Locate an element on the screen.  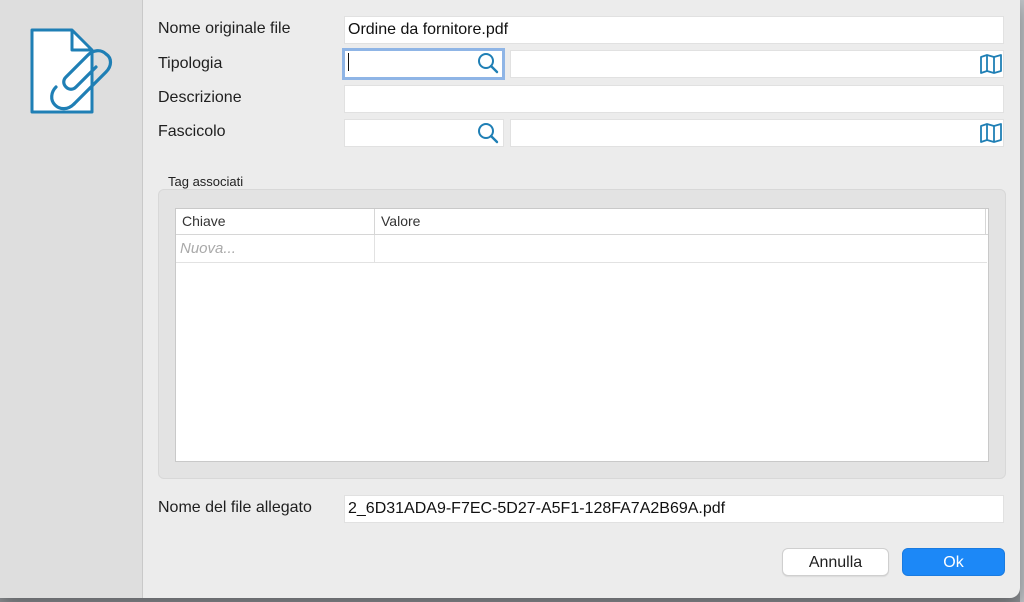
folder-description-field is located at coordinates (757, 133).